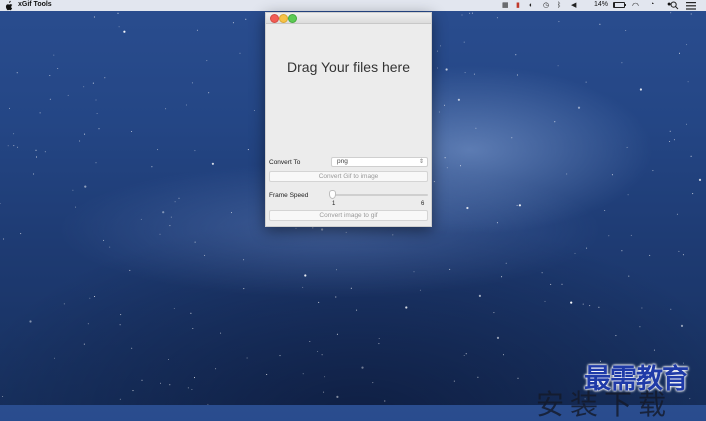  Describe the element at coordinates (289, 195) in the screenshot. I see `frame-speed-label: Frame Speed` at that location.